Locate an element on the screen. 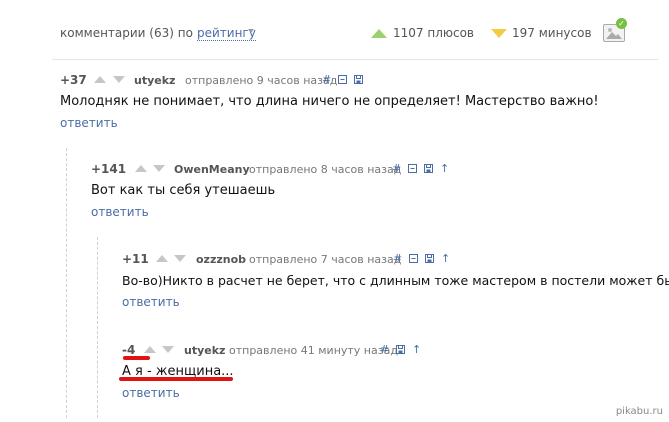 This screenshot has height=422, width=669. watermark: pikabu.ru is located at coordinates (639, 411).